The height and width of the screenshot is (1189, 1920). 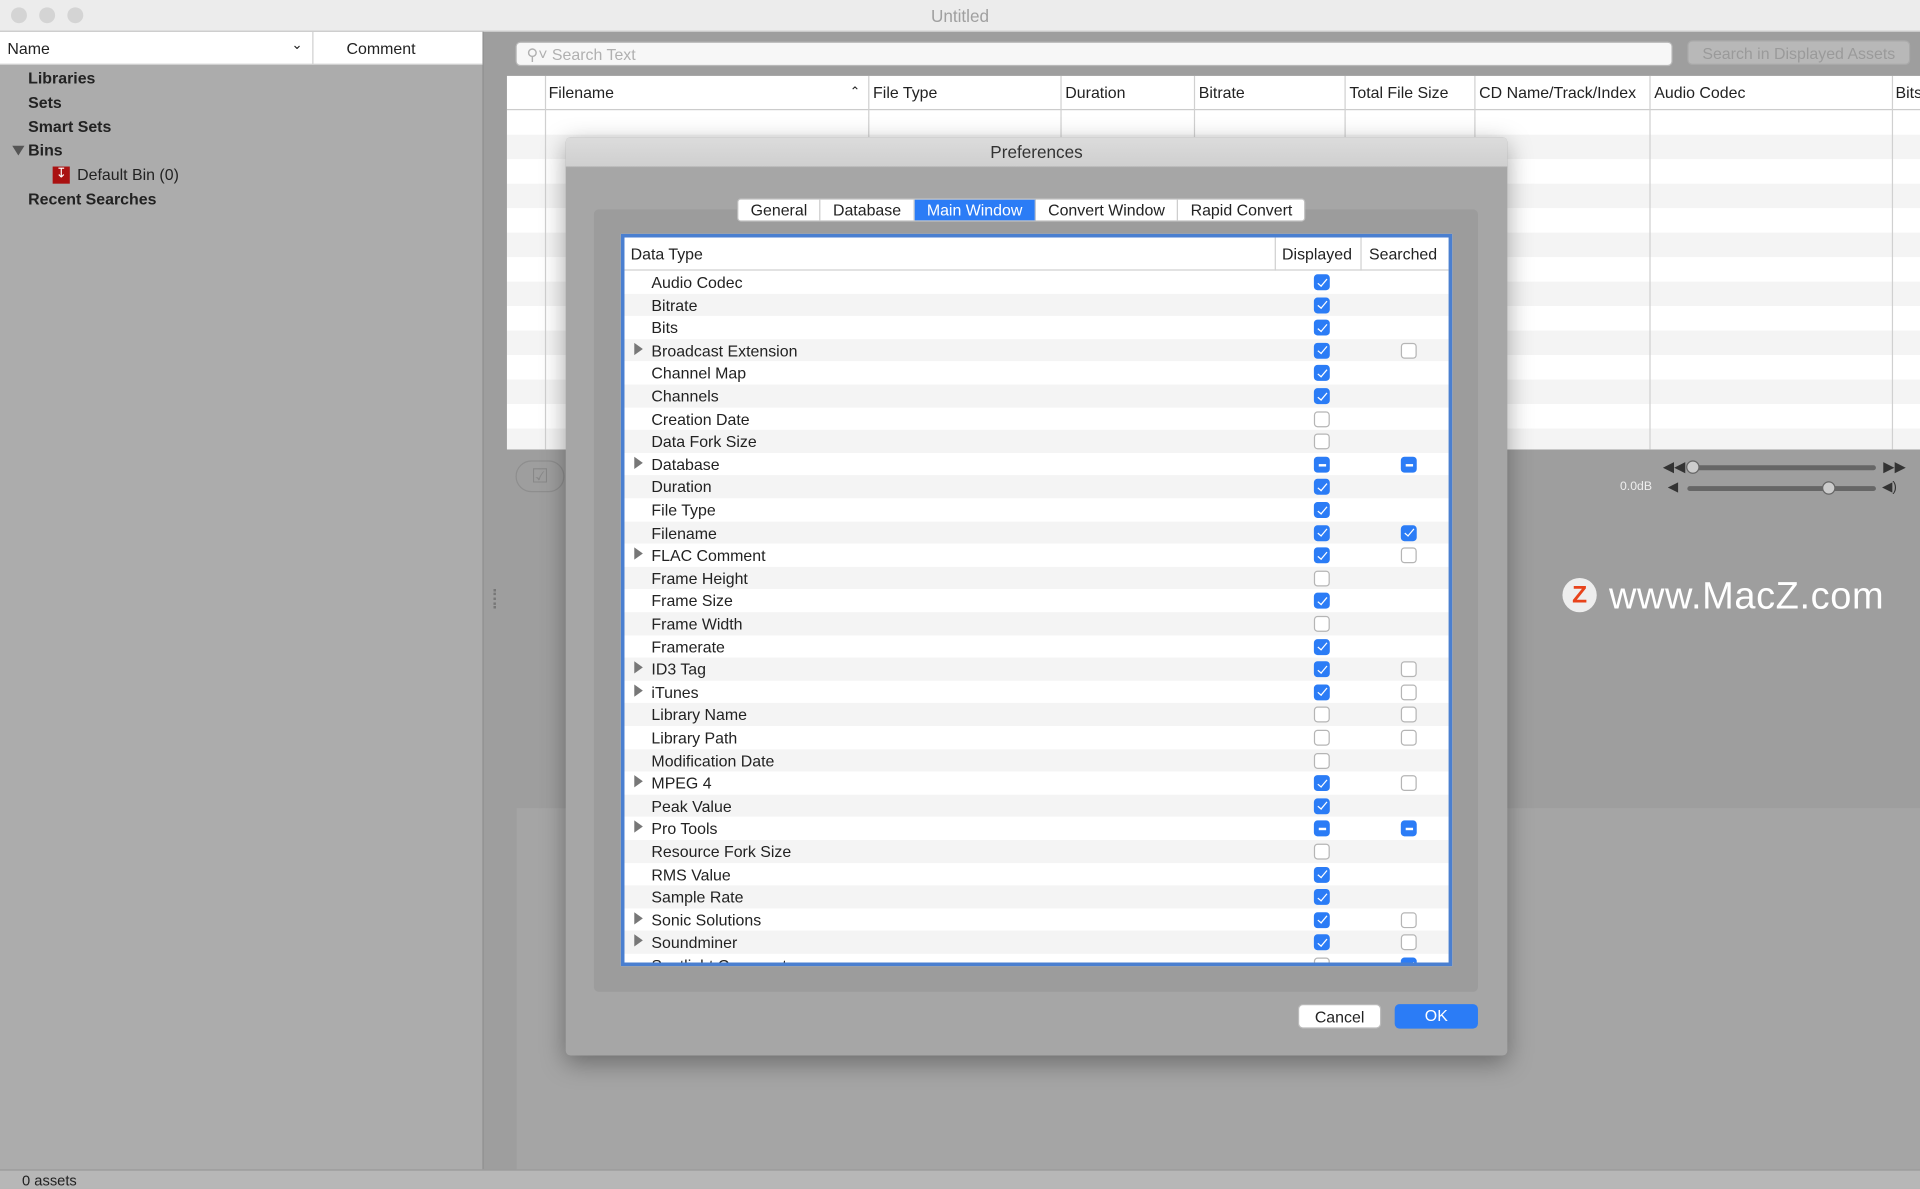 I want to click on col-data-type: Data Type, so click(x=667, y=254).